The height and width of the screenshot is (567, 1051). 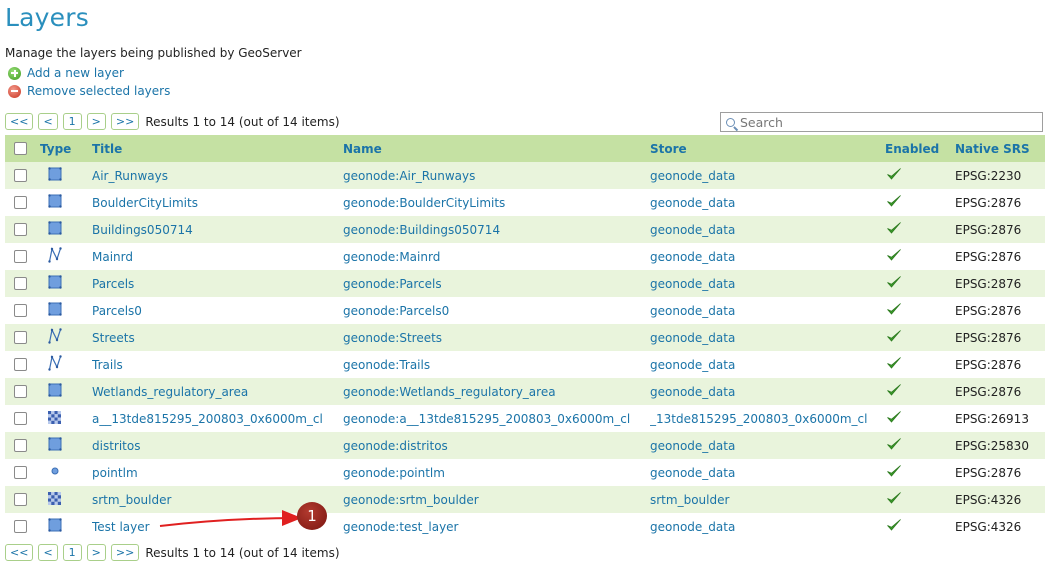 I want to click on add-layer-link: Add a new layer, so click(x=66, y=73).